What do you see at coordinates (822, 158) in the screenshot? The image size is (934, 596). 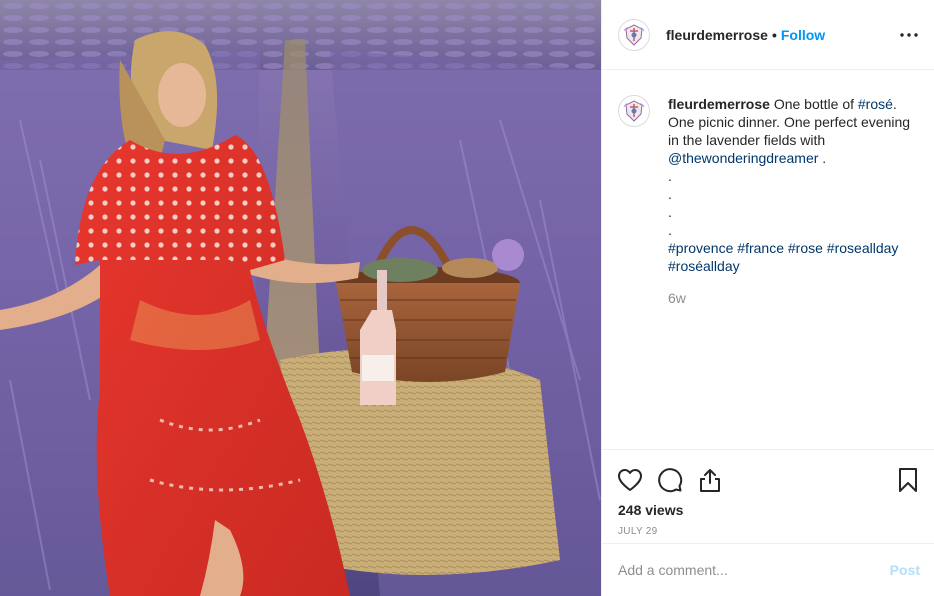 I see `caption-text-part: .` at bounding box center [822, 158].